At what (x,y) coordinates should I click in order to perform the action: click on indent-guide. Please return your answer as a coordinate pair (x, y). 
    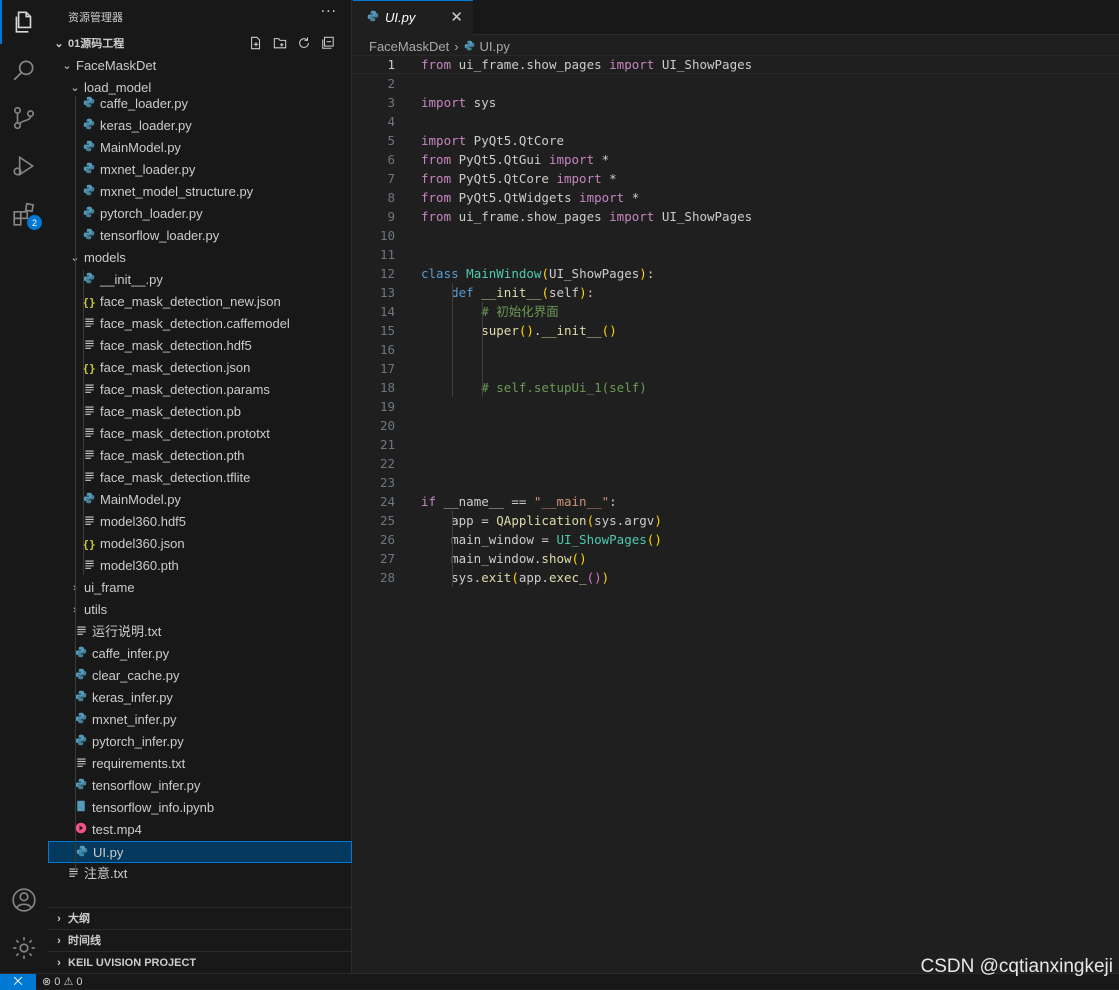
    Looking at the image, I should click on (452, 549).